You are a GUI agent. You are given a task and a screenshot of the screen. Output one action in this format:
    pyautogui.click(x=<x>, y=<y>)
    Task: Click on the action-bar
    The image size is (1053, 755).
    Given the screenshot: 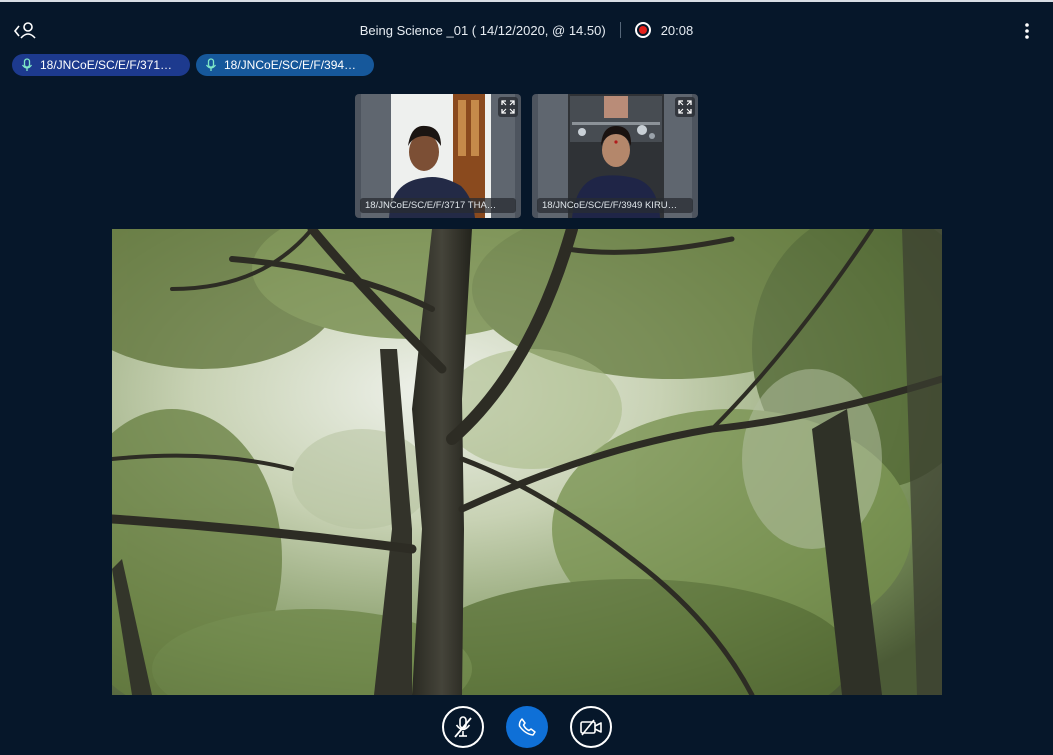 What is the action you would take?
    pyautogui.click(x=526, y=727)
    